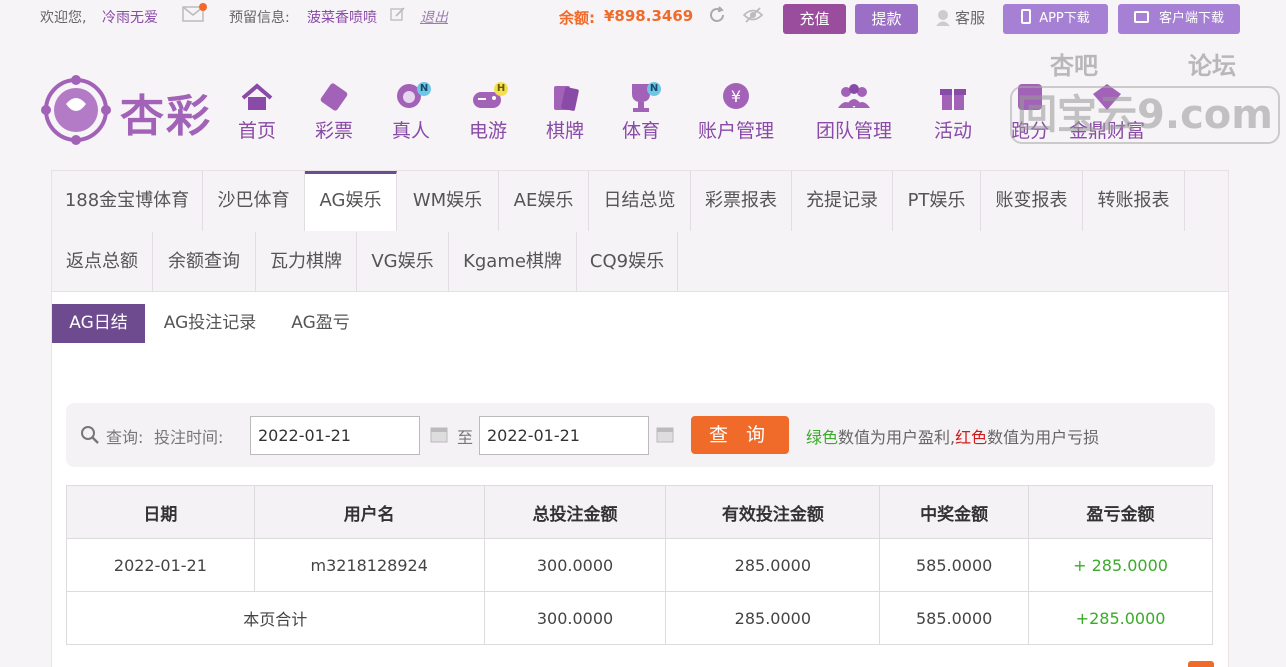 This screenshot has width=1286, height=667. I want to click on tab-saba-sports: 沙巴体育, so click(254, 201).